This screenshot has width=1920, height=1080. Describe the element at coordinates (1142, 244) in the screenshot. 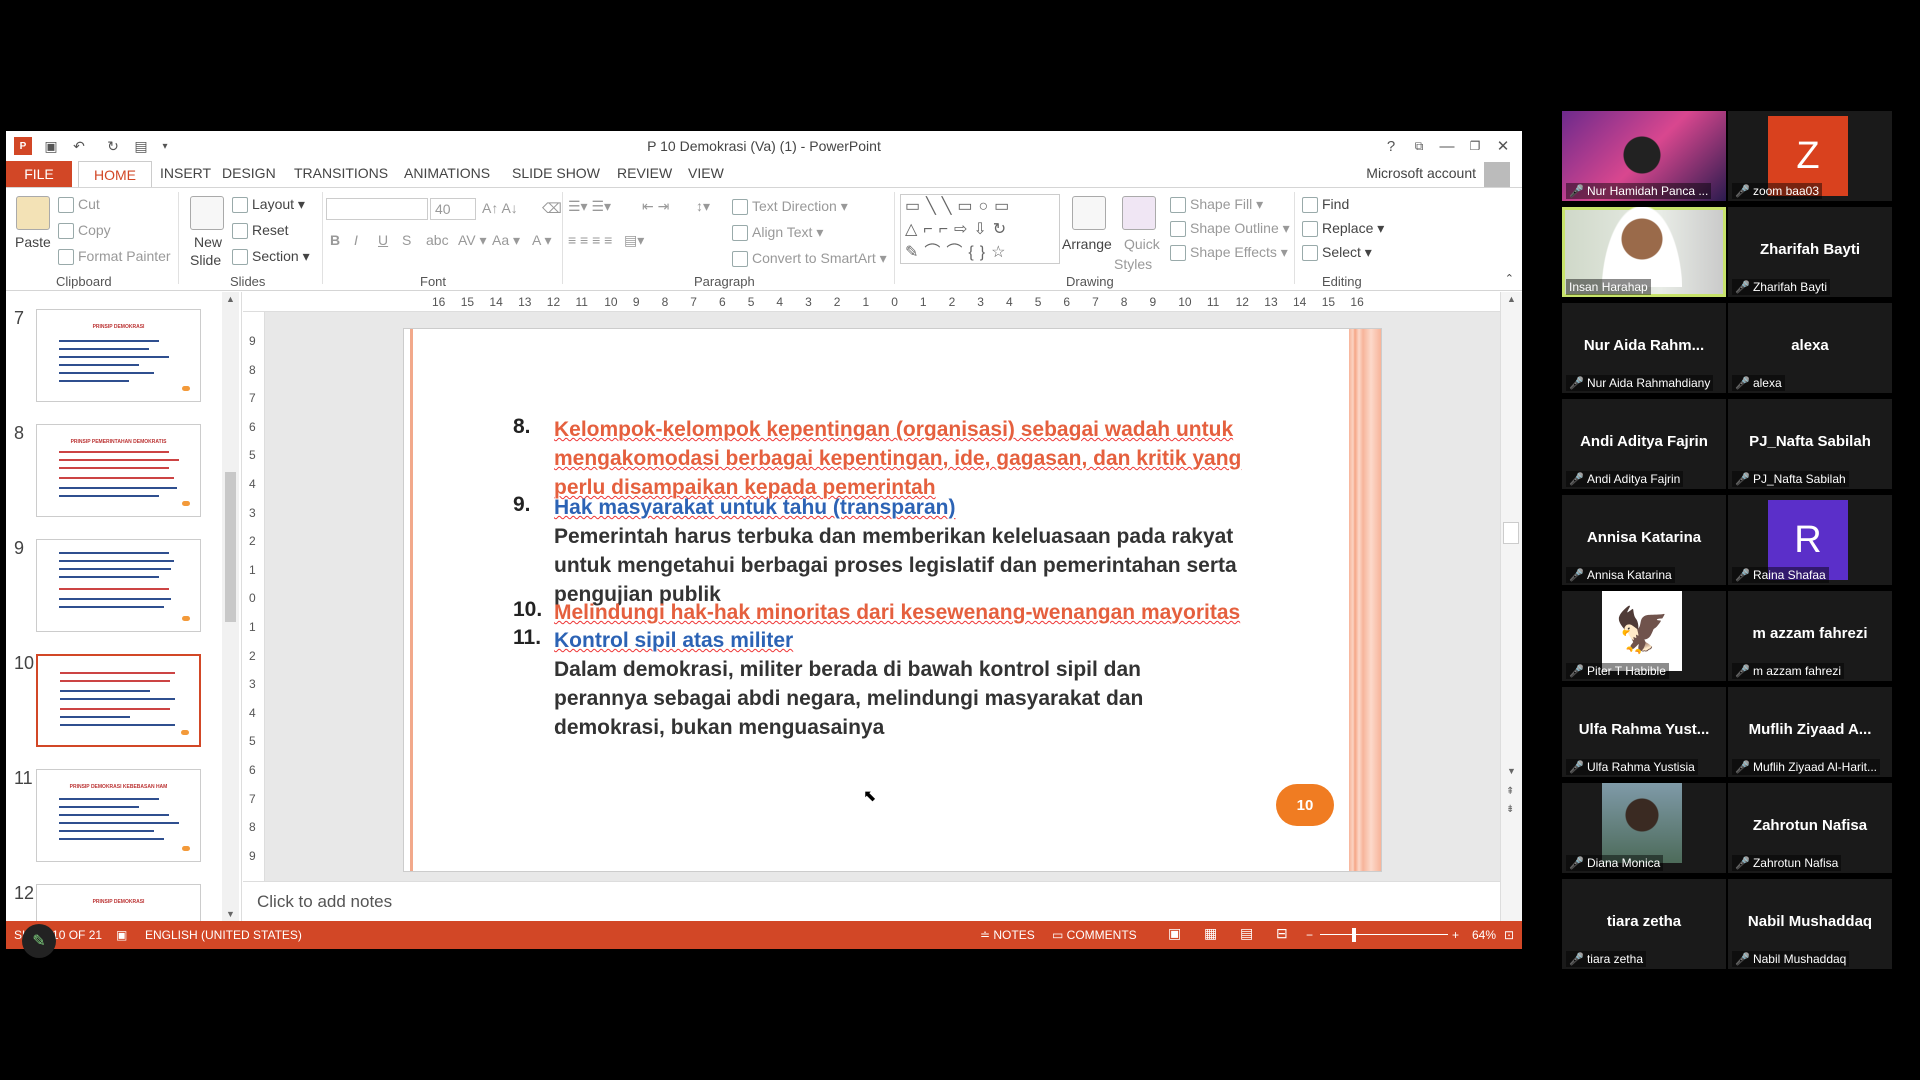

I see `quick-styles-label: Quick` at that location.